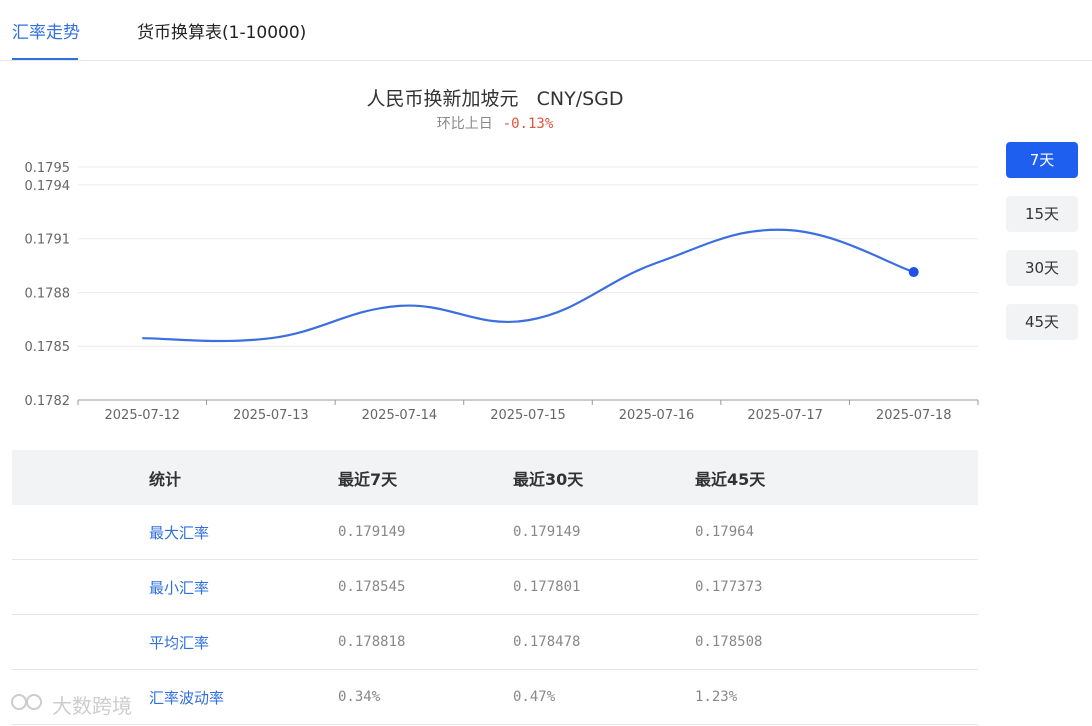  Describe the element at coordinates (548, 479) in the screenshot. I see `header-30d: 最近30天` at that location.